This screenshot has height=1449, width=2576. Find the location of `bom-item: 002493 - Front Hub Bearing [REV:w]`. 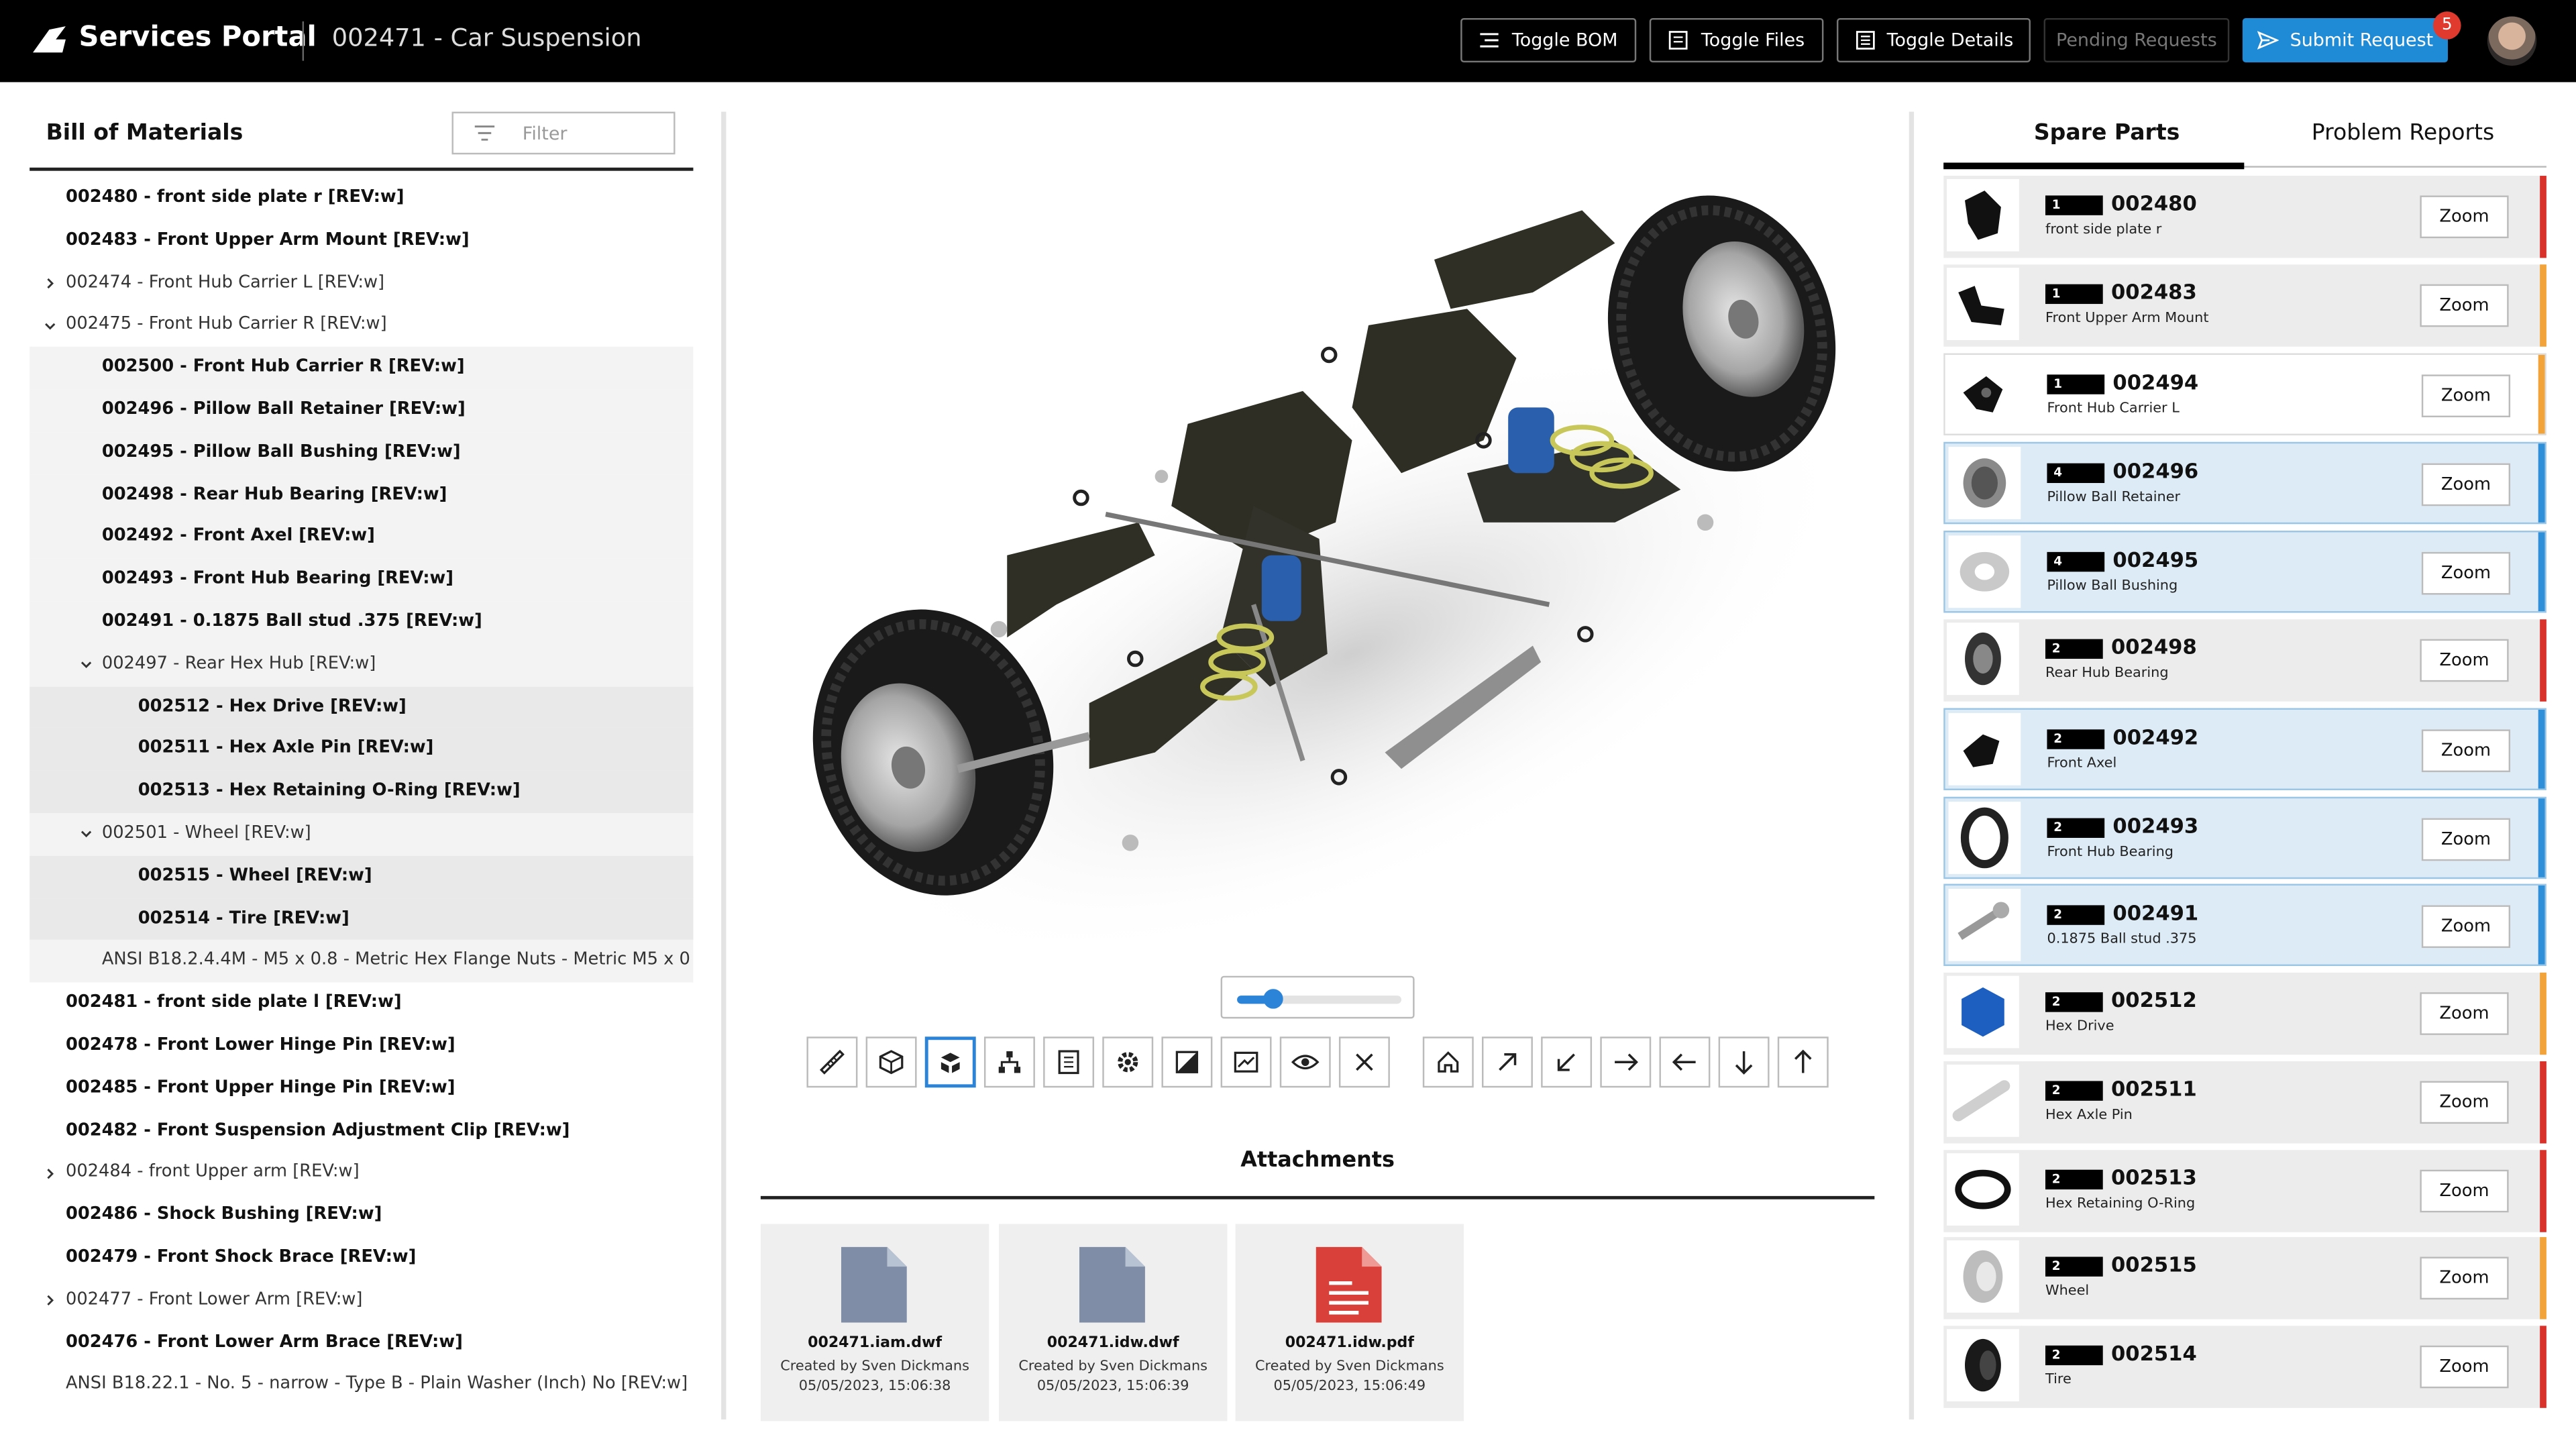

bom-item: 002493 - Front Hub Bearing [REV:w] is located at coordinates (362, 580).